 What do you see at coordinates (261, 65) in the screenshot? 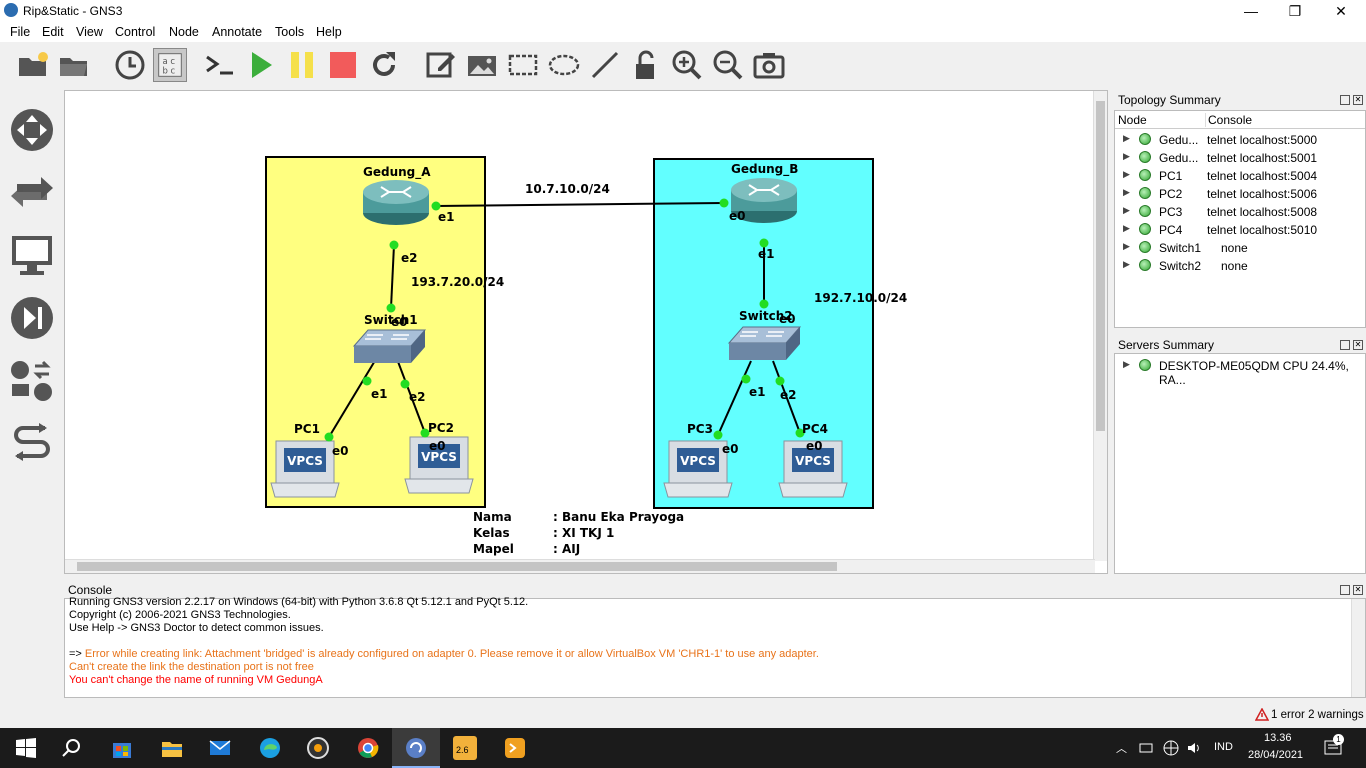
I see `start-icon` at bounding box center [261, 65].